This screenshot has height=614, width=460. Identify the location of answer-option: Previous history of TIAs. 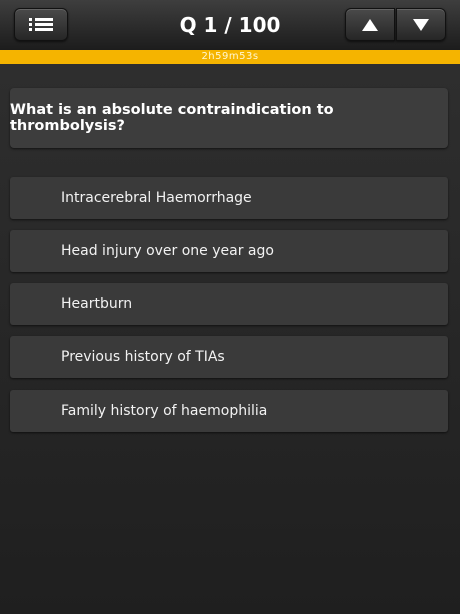
(229, 357).